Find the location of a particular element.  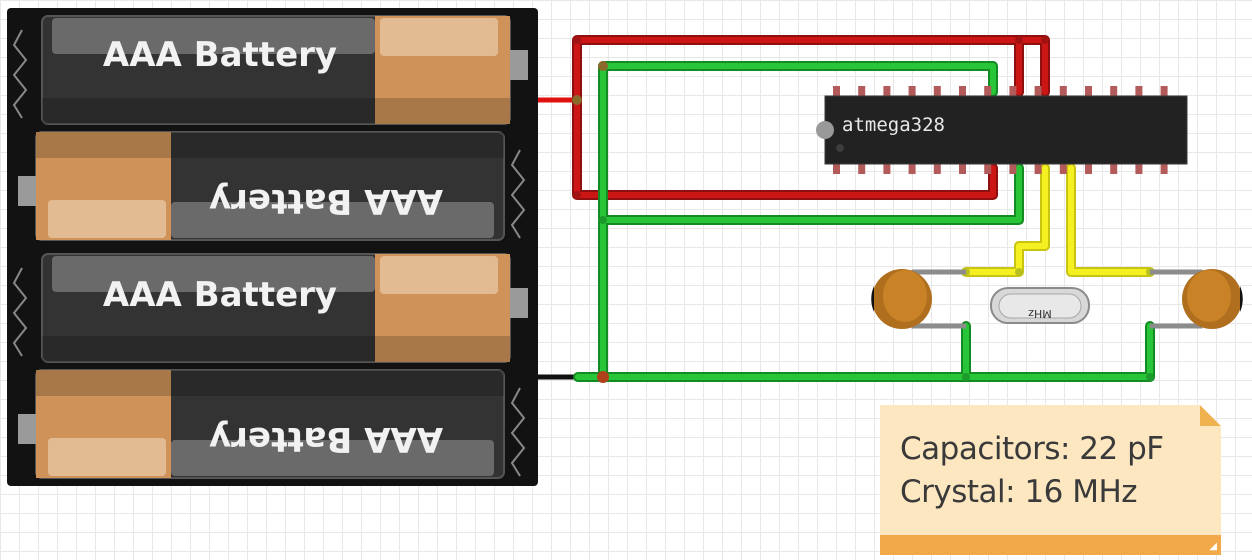

battery-cell-4: AAA Battery is located at coordinates (261, 424).